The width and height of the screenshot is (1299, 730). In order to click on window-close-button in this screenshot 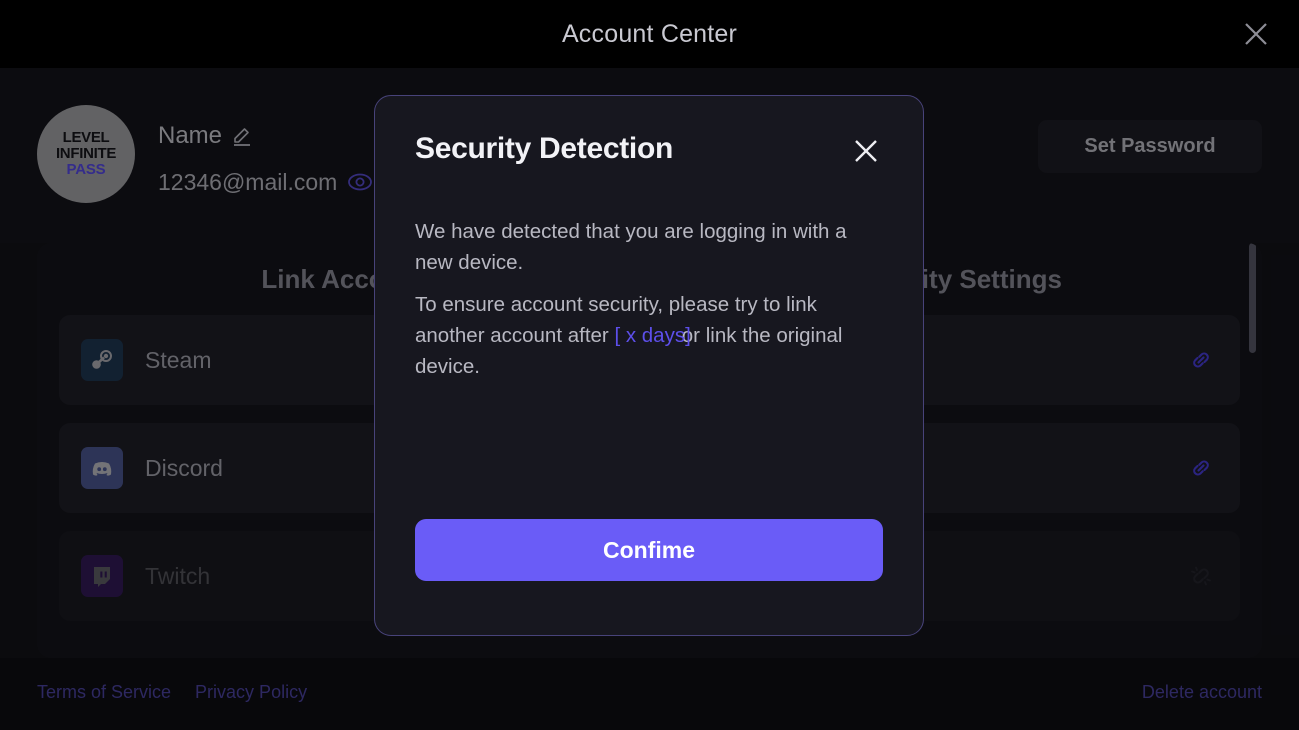, I will do `click(1256, 34)`.